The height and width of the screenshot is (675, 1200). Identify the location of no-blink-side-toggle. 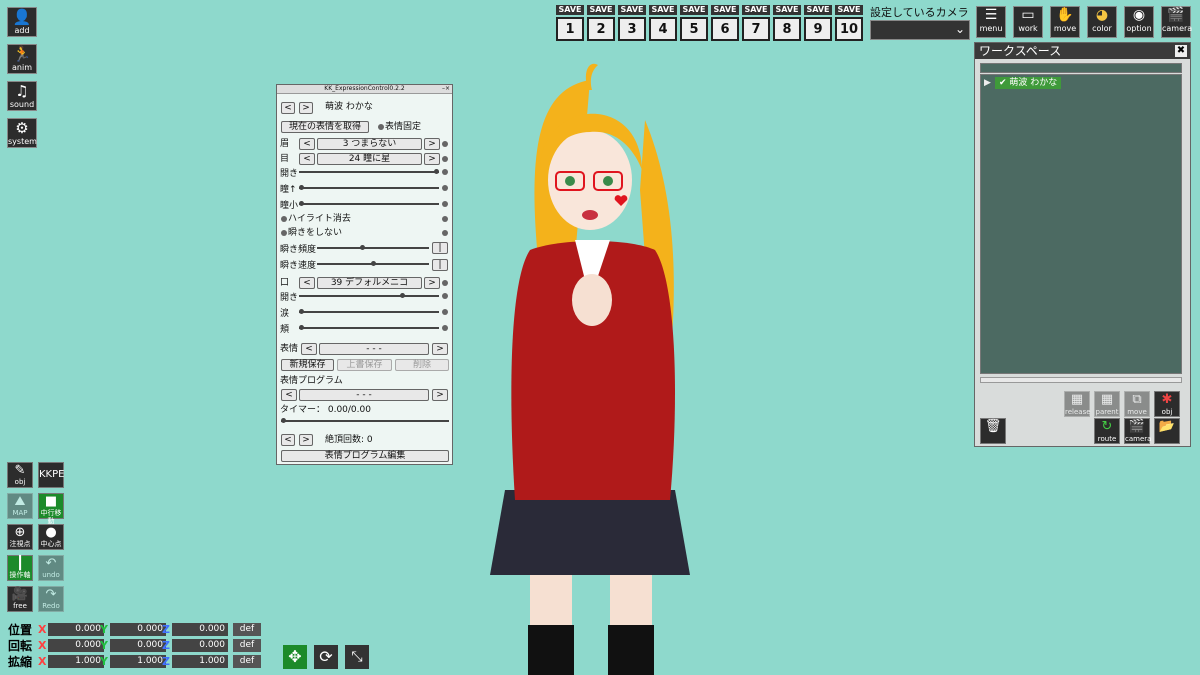
(445, 233).